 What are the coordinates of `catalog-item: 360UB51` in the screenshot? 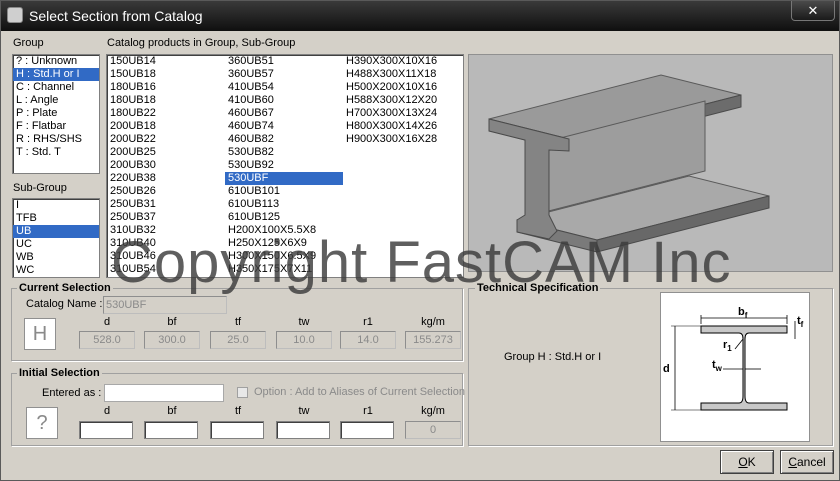 It's located at (284, 61).